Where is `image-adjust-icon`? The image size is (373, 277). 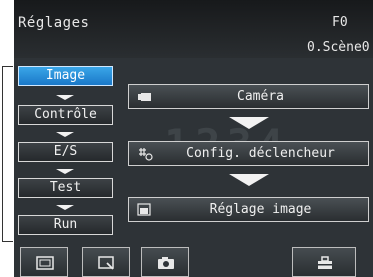
image-adjust-icon is located at coordinates (144, 209).